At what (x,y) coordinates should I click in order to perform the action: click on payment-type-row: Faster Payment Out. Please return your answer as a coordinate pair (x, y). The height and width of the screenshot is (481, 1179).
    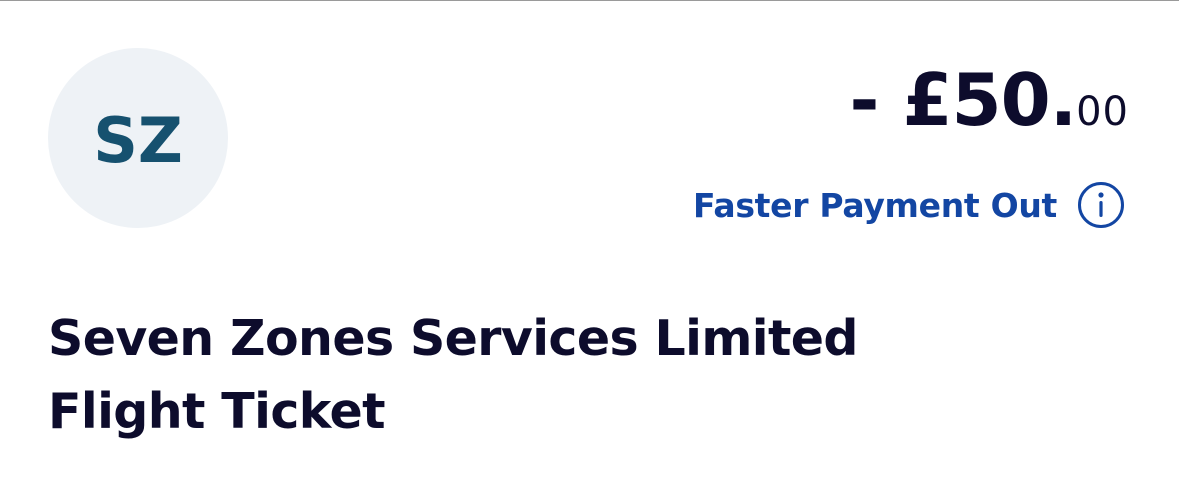
    Looking at the image, I should click on (909, 205).